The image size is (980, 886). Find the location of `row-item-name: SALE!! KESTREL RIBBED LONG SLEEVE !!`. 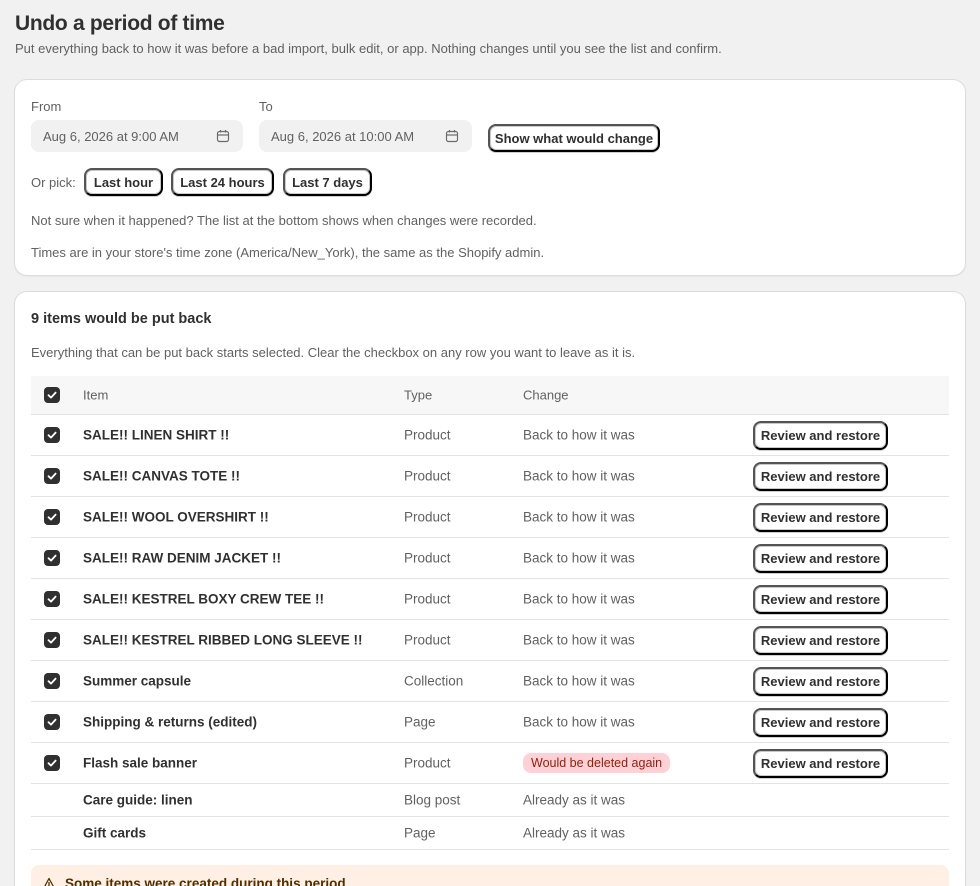

row-item-name: SALE!! KESTREL RIBBED LONG SLEEVE !! is located at coordinates (223, 640).